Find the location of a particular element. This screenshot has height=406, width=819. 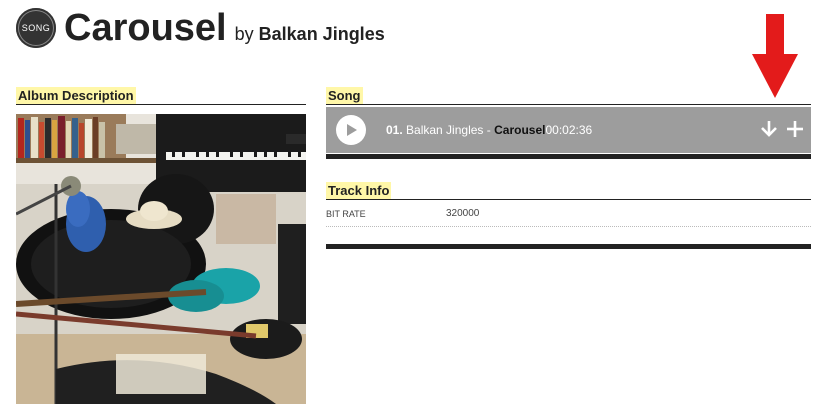

song-actions is located at coordinates (782, 129).